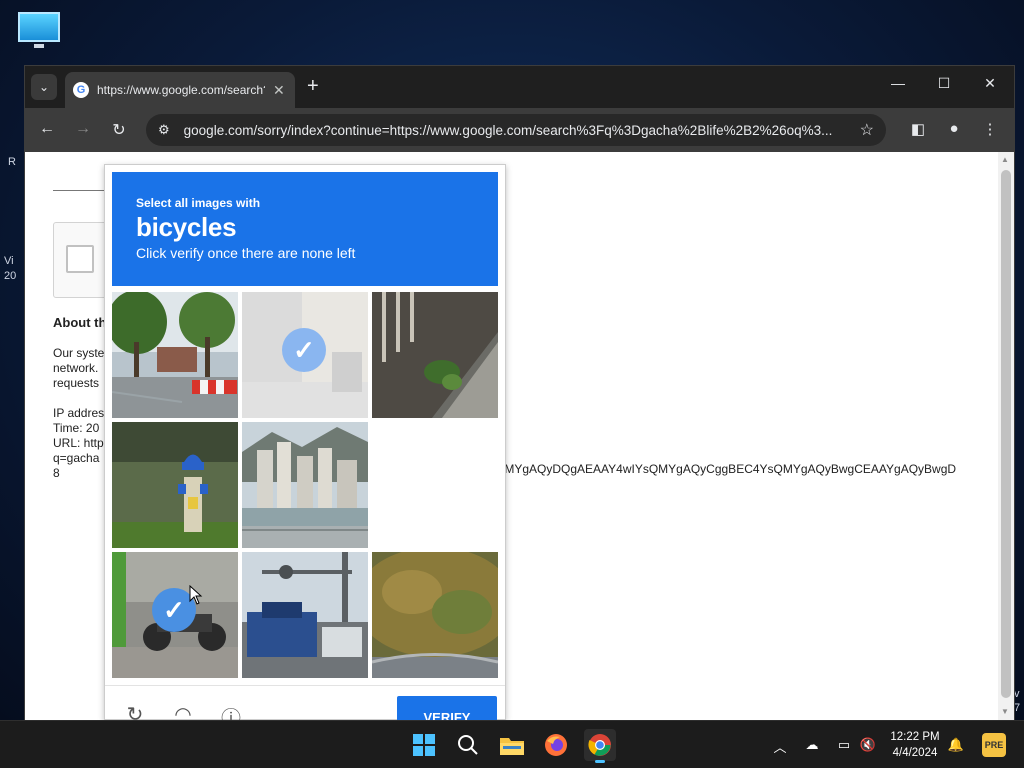  What do you see at coordinates (994, 745) in the screenshot?
I see `copilot-pre-icon: PRE` at bounding box center [994, 745].